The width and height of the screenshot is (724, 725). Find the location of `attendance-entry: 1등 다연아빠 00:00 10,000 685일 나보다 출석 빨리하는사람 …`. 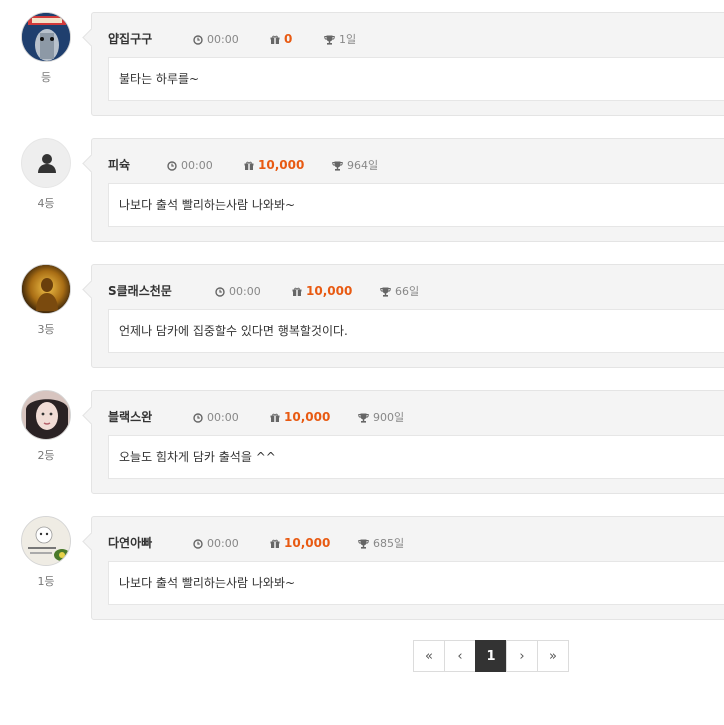

attendance-entry: 1등 다연아빠 00:00 10,000 685일 나보다 출석 빨리하는사람 … is located at coordinates (362, 569).